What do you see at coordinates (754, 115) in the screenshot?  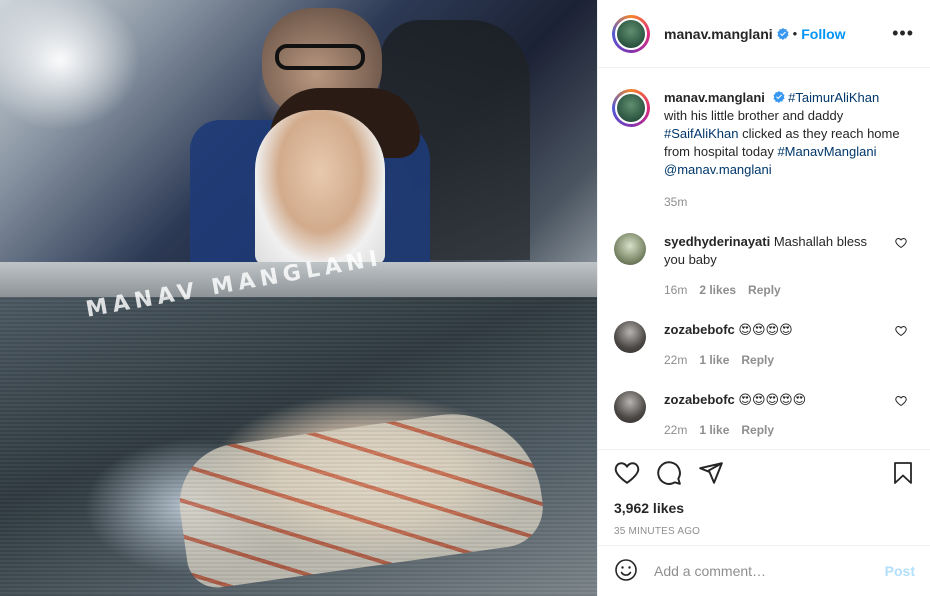 I see `caption-text: with his little brother and daddy` at bounding box center [754, 115].